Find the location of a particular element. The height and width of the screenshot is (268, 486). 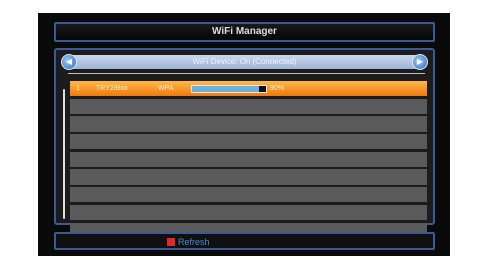

scrollbar is located at coordinates (64, 154).